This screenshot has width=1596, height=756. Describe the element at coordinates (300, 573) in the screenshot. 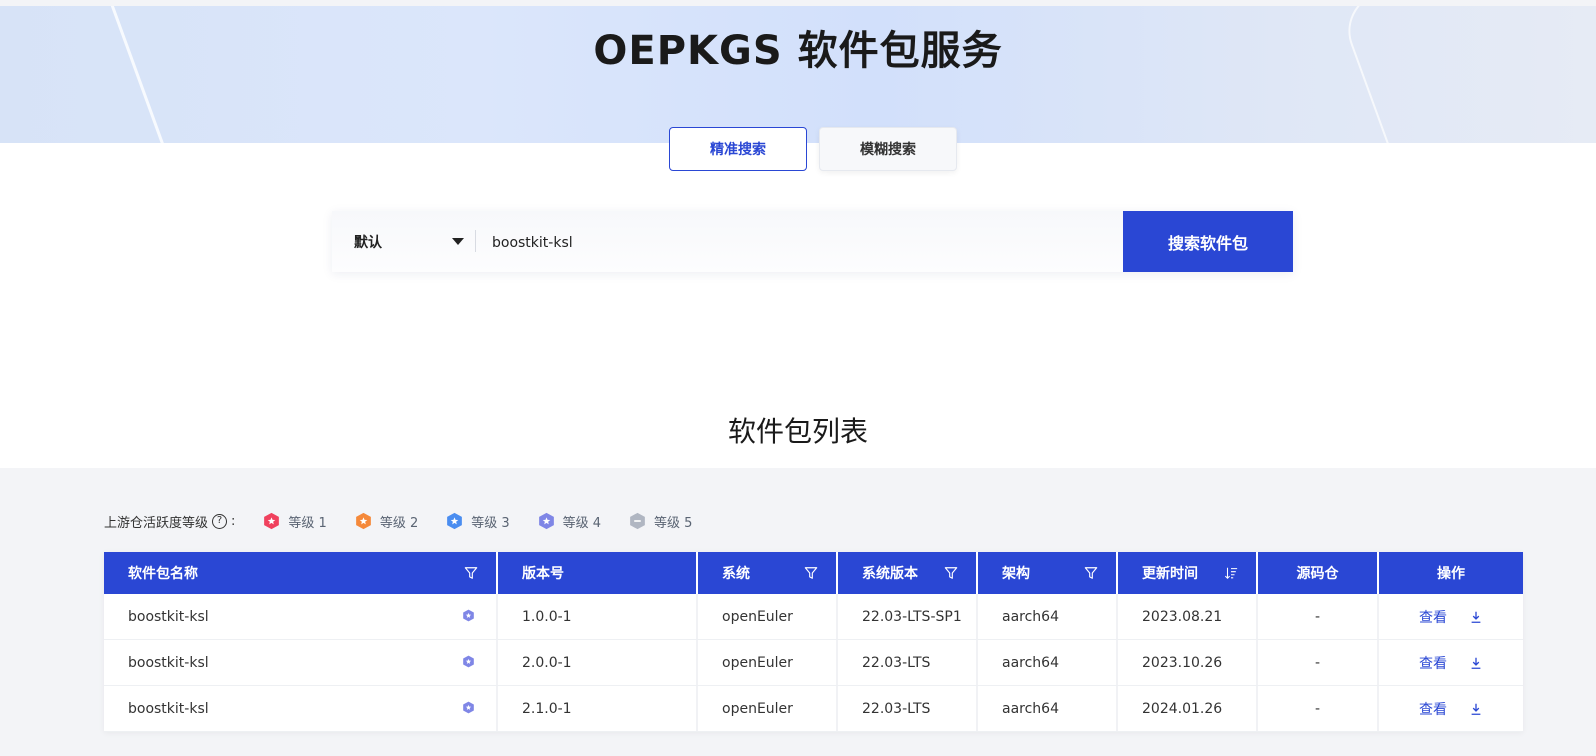

I see `column-header: 软件包名称` at that location.